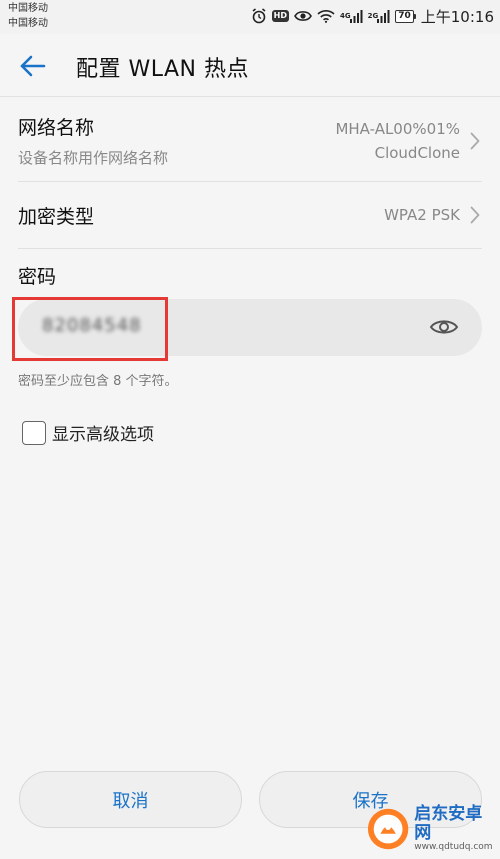 The height and width of the screenshot is (859, 500). I want to click on status-time: 上午10:16, so click(457, 16).